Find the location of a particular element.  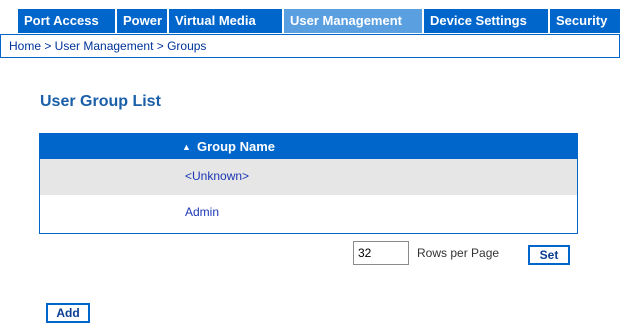

sort-ascending-icon: ▲ is located at coordinates (186, 147).